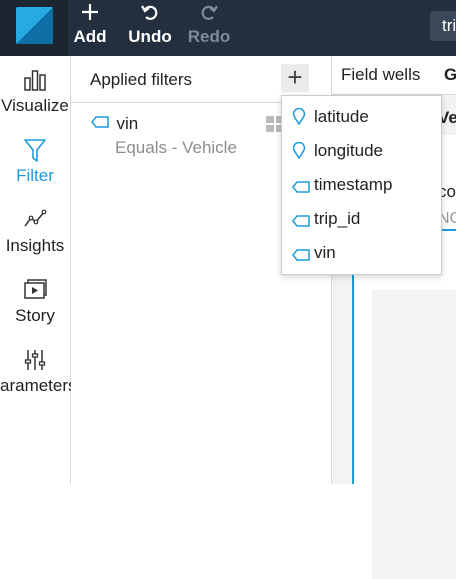  Describe the element at coordinates (450, 75) in the screenshot. I see `field-wells-next-label: G` at that location.